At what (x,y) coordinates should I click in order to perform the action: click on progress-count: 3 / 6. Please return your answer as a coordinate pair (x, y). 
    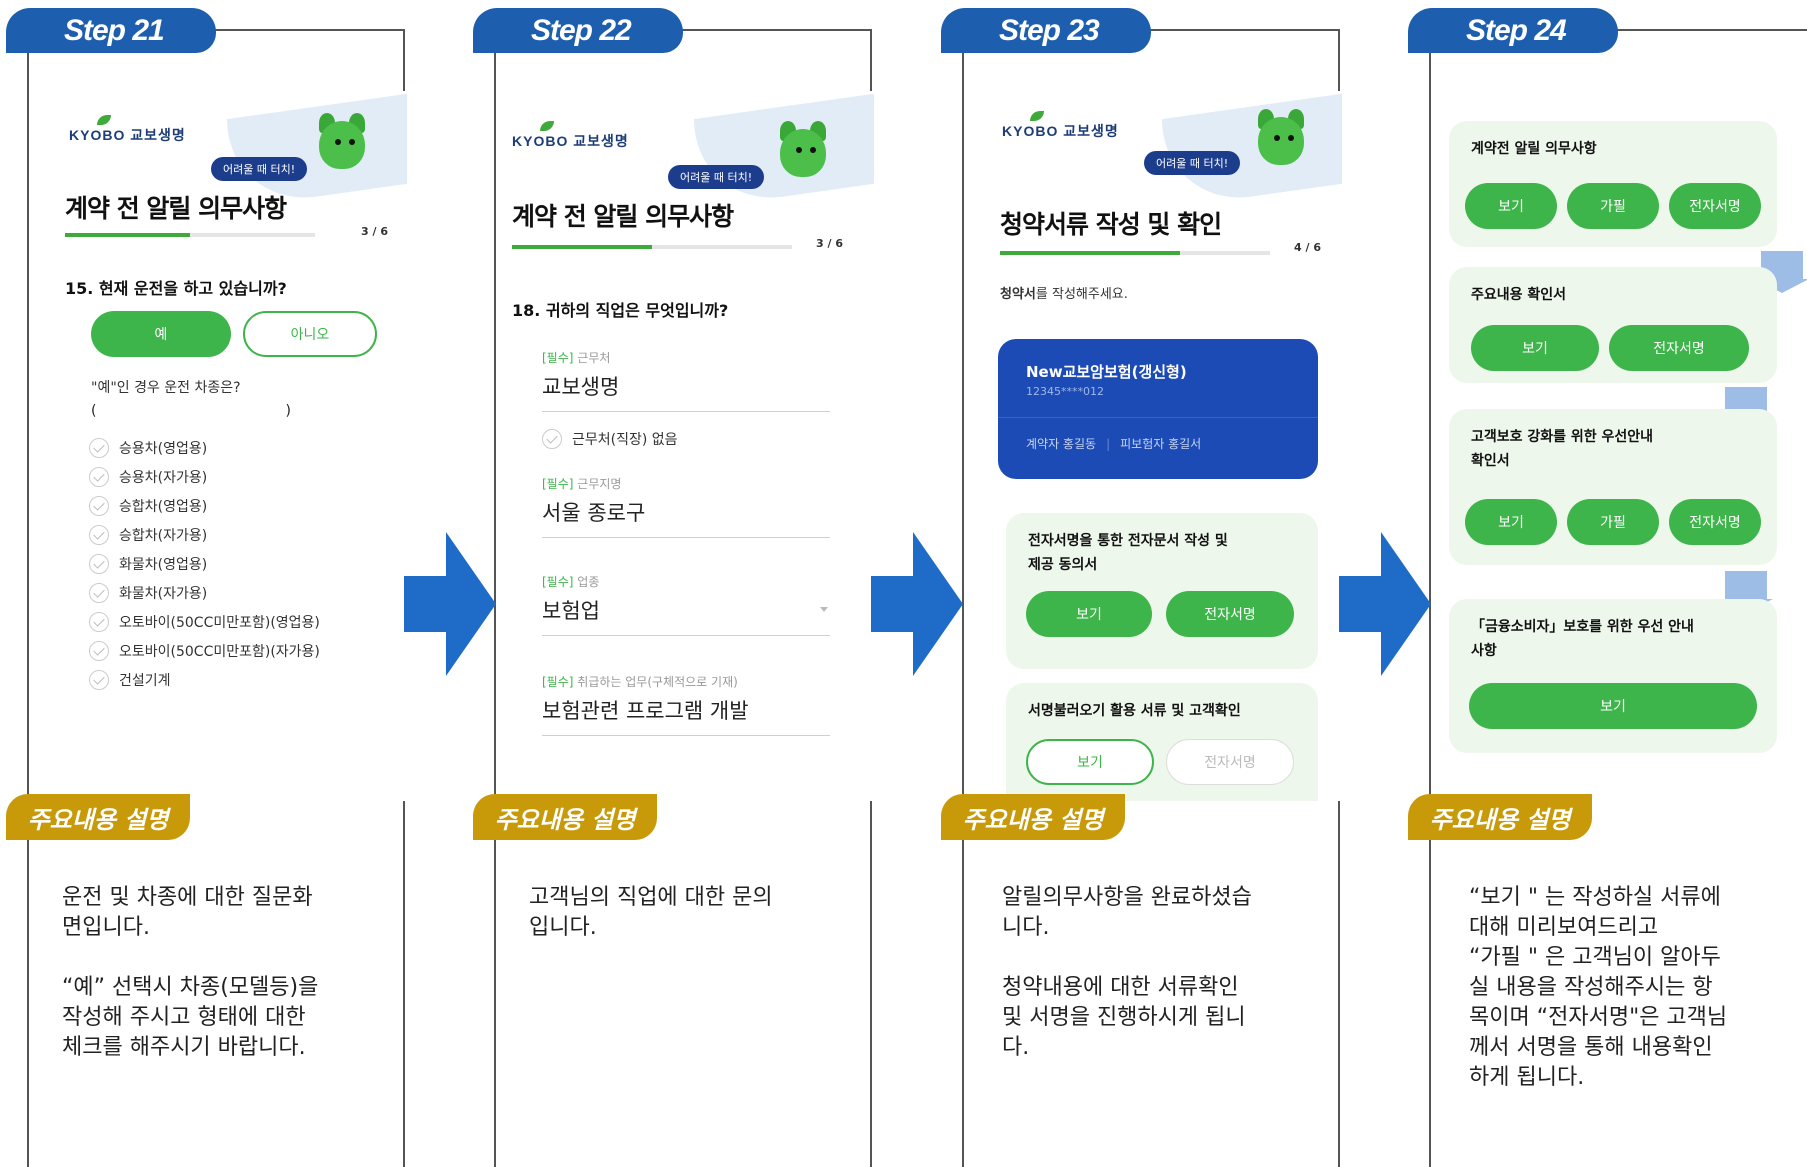
    Looking at the image, I should click on (829, 243).